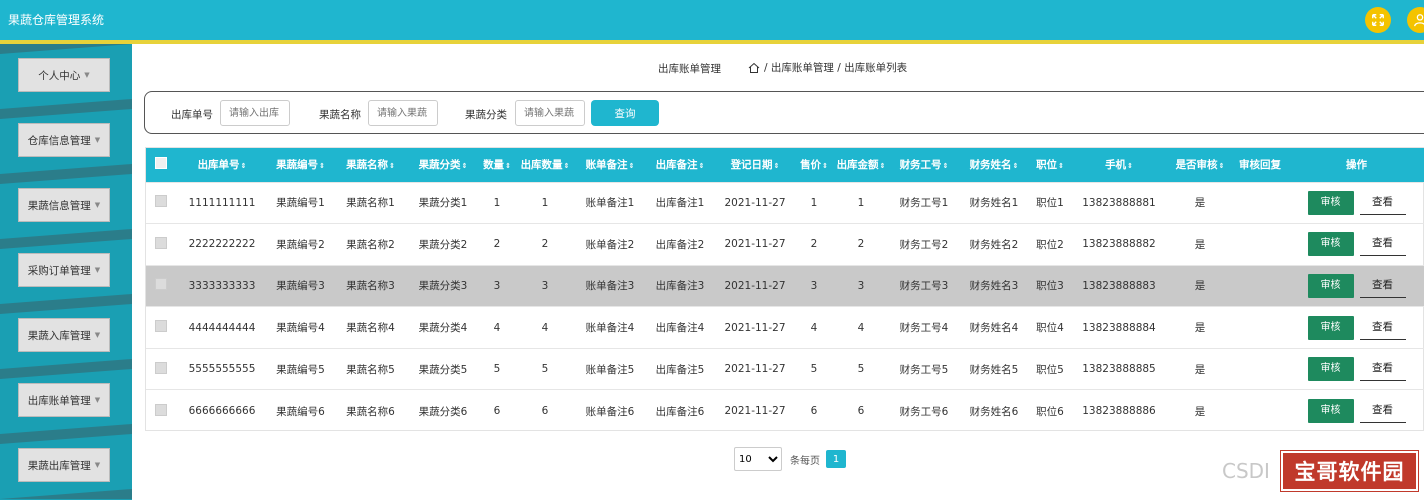 The image size is (1424, 500). What do you see at coordinates (1050, 165) in the screenshot?
I see `col-header: 职位⇕` at bounding box center [1050, 165].